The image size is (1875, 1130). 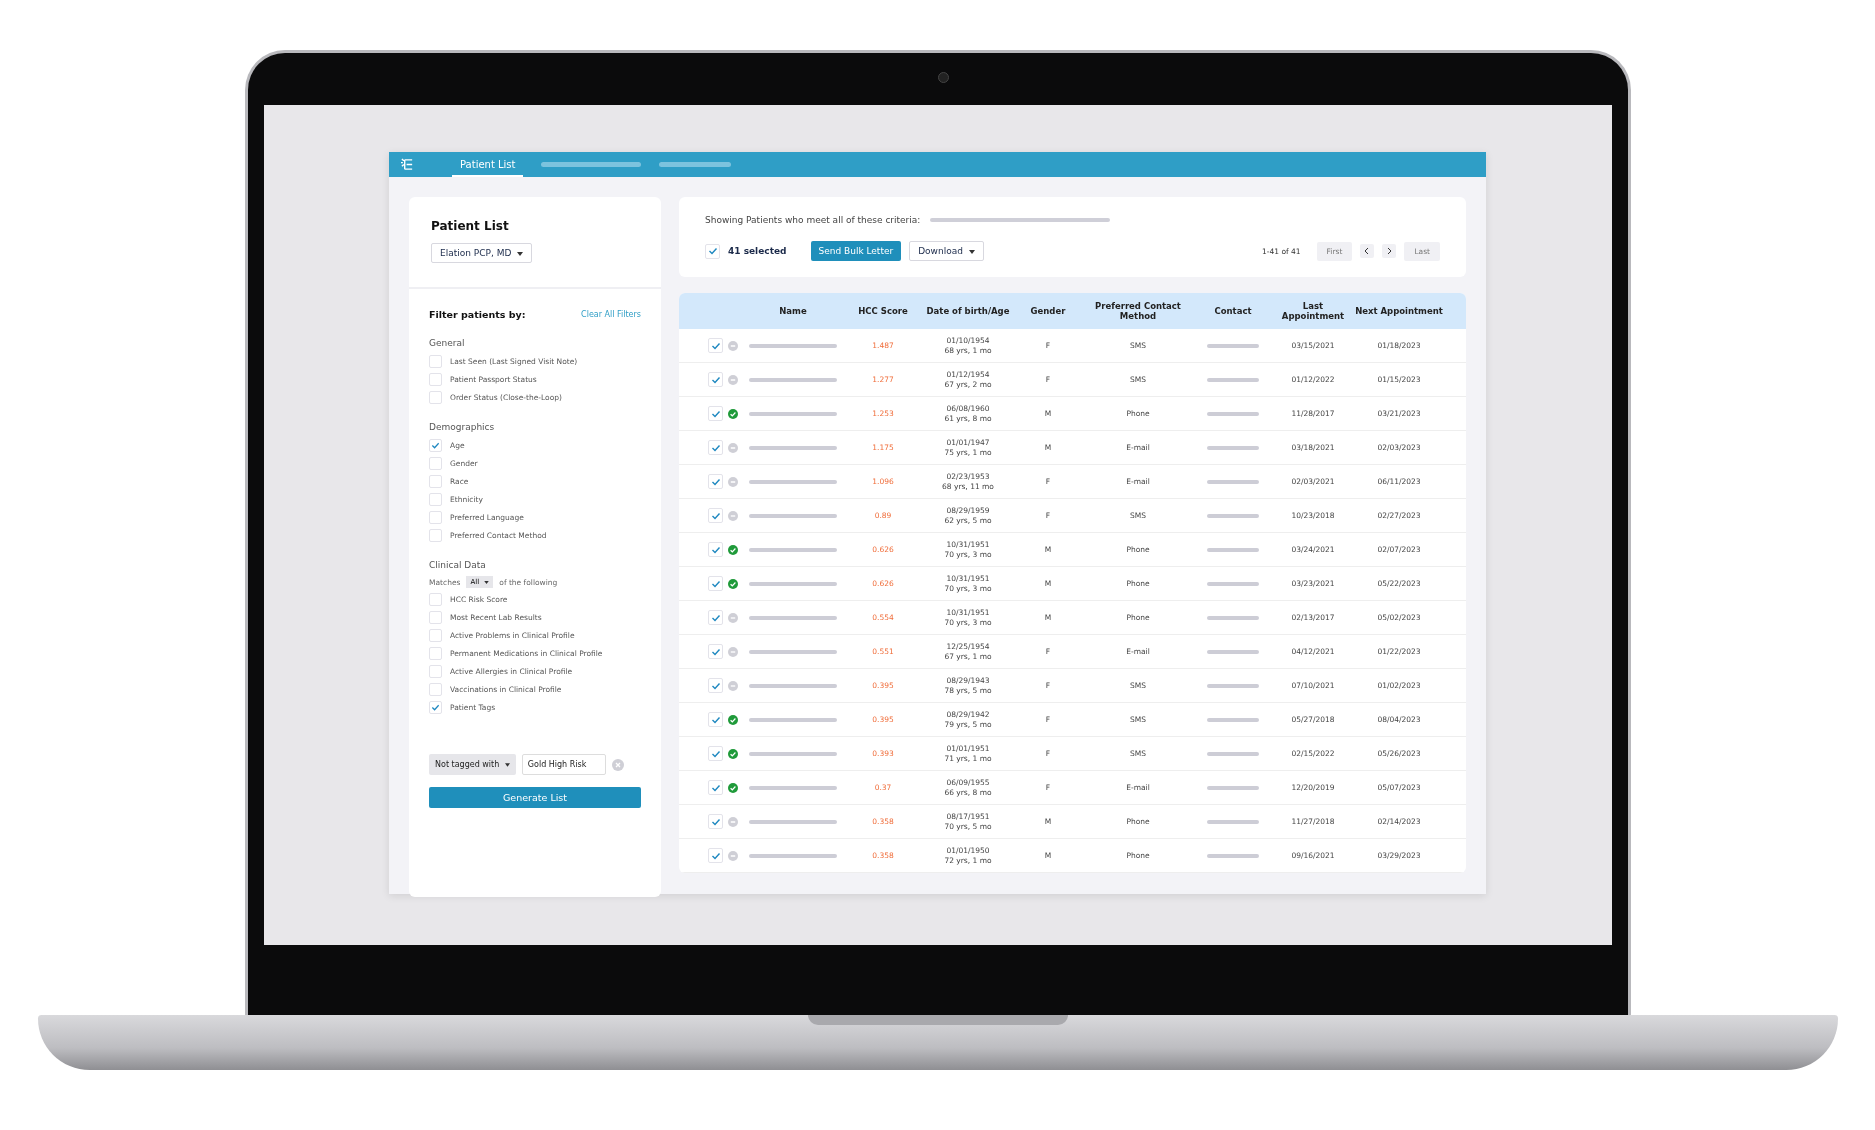 What do you see at coordinates (1367, 251) in the screenshot?
I see `previous-page-icon` at bounding box center [1367, 251].